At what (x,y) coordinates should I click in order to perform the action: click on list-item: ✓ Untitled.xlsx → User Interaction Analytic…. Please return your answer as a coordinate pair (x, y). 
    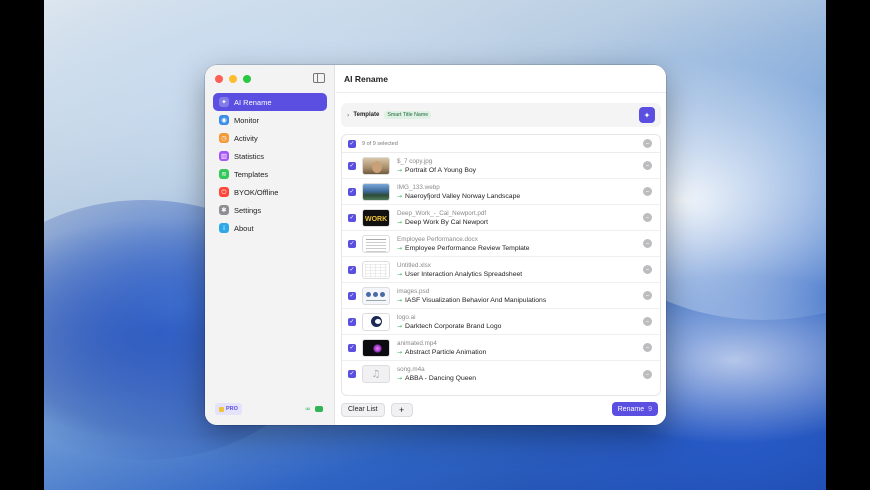
    Looking at the image, I should click on (501, 270).